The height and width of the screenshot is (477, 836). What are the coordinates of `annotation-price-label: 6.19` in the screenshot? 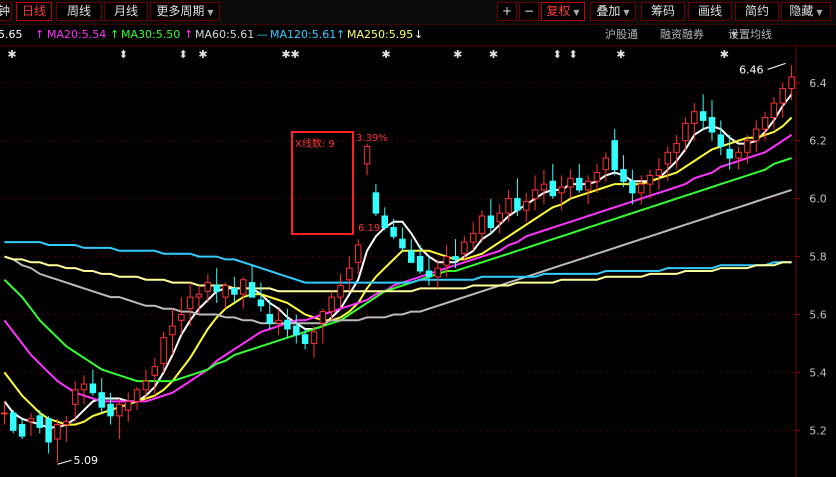 It's located at (369, 228).